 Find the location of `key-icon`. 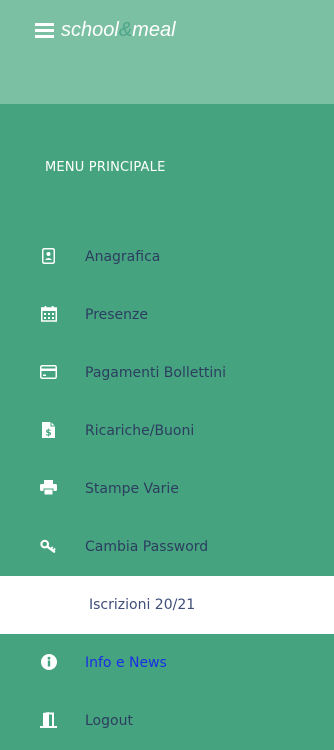

key-icon is located at coordinates (48, 545).